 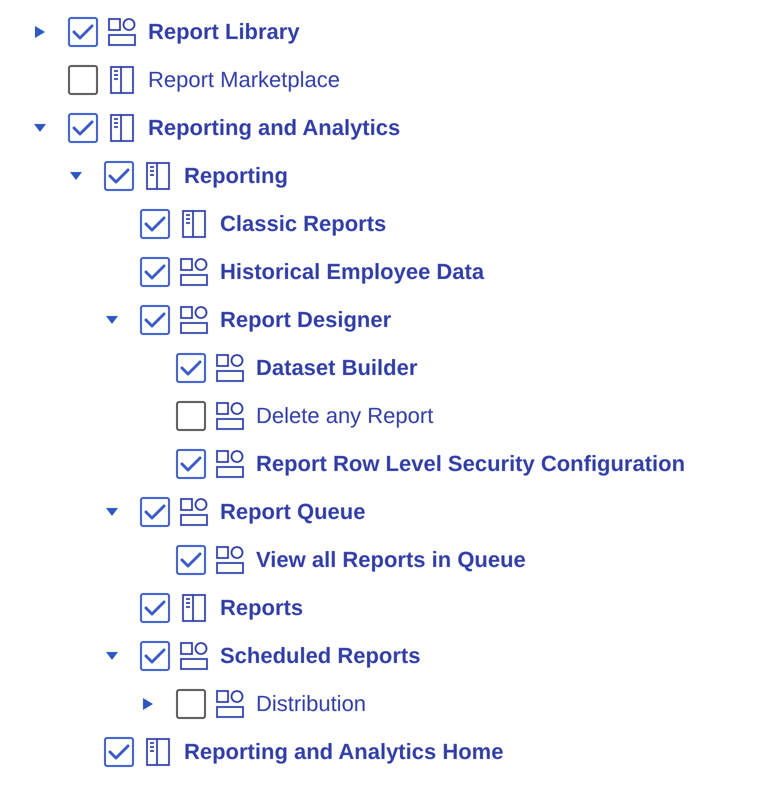 What do you see at coordinates (274, 128) in the screenshot?
I see `tree-item-label: Reporting and Analytics` at bounding box center [274, 128].